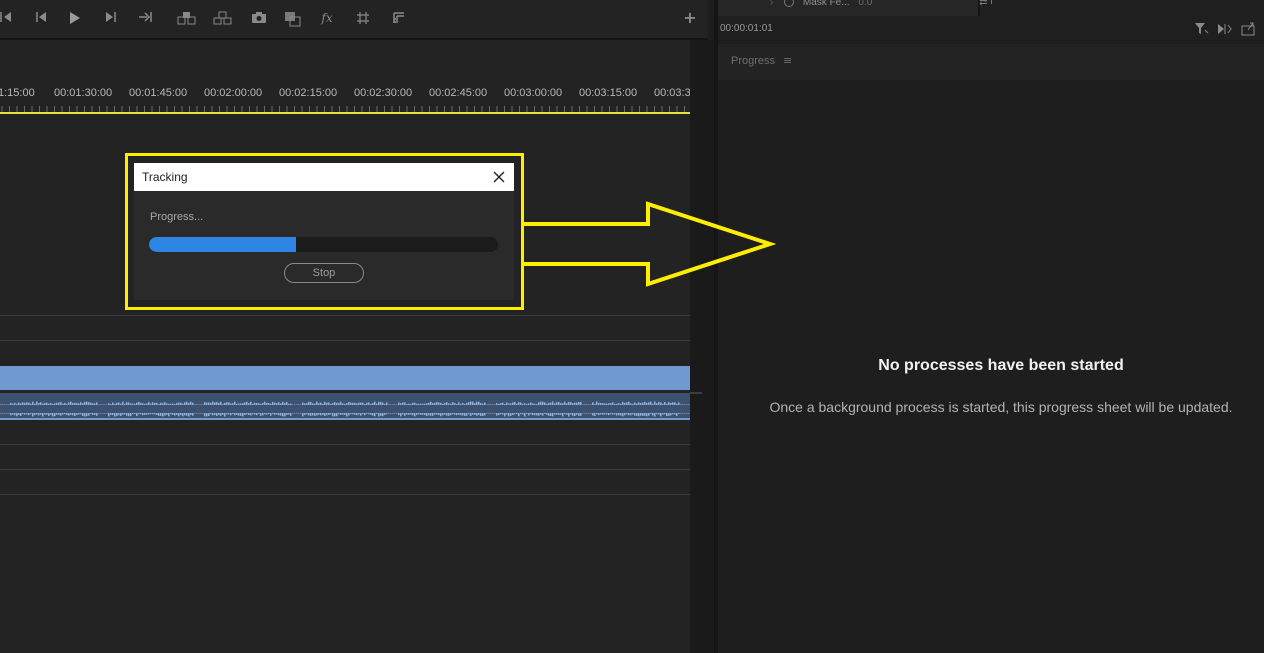 This screenshot has height=653, width=1264. I want to click on settings-icon, so click(399, 18).